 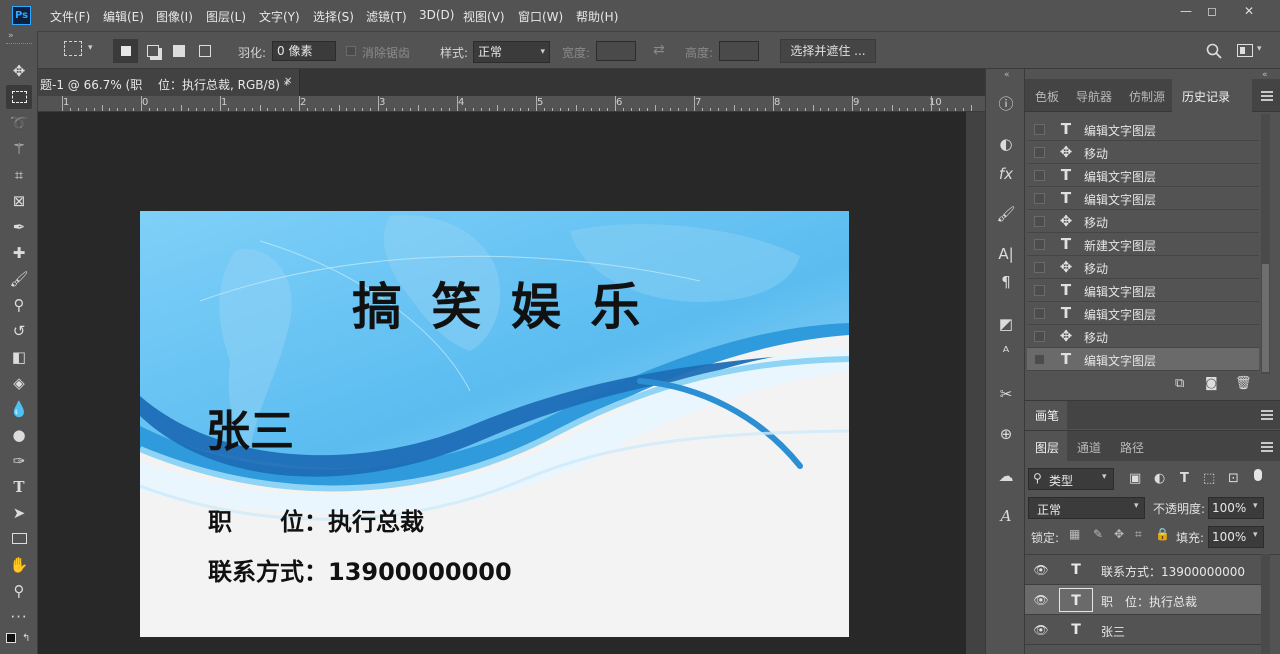 What do you see at coordinates (1074, 534) in the screenshot?
I see `lock-transparent-pixels-icon: ▦` at bounding box center [1074, 534].